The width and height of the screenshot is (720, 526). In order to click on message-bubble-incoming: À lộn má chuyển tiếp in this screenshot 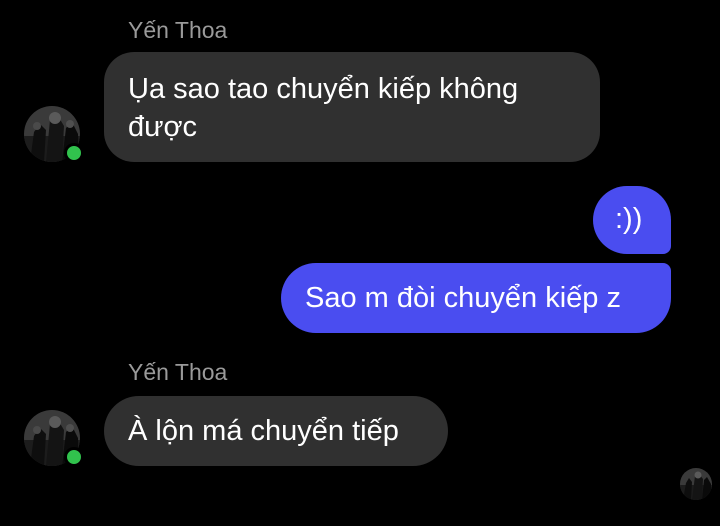, I will do `click(276, 431)`.